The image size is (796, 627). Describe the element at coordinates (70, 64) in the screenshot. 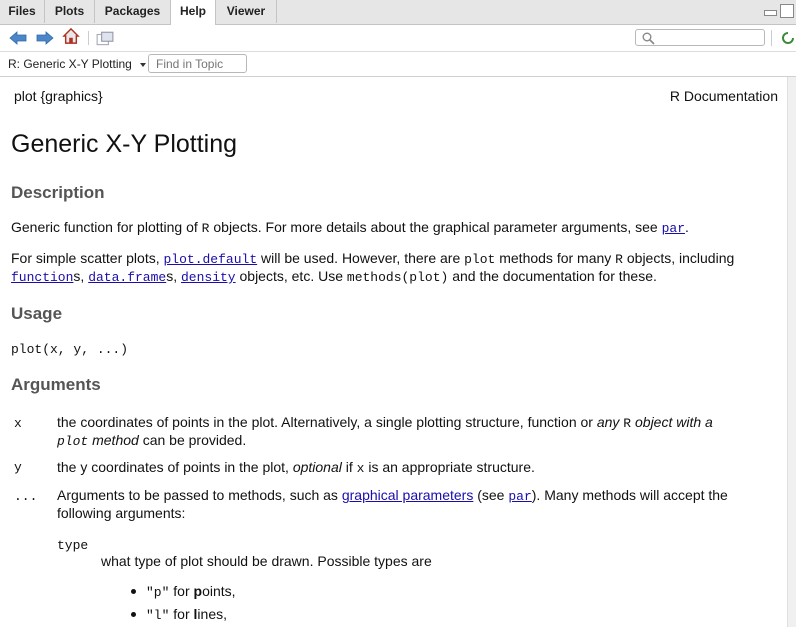

I see `topic-history-label: R: Generic X-Y Plotting` at that location.